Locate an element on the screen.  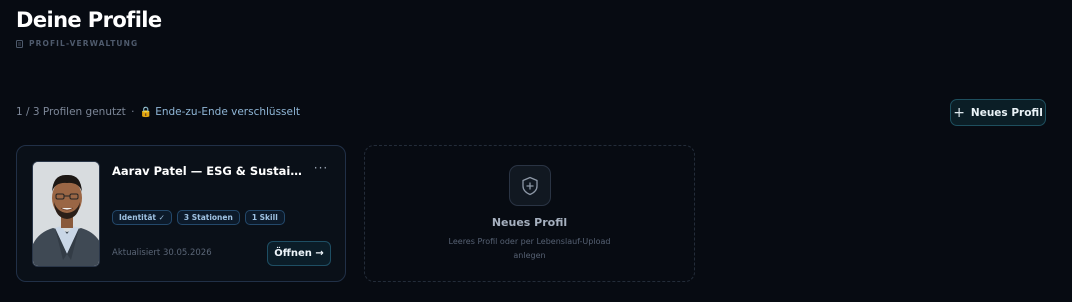
profile-tags: Identität ✓ 3 Stationen 1 Skill is located at coordinates (198, 217).